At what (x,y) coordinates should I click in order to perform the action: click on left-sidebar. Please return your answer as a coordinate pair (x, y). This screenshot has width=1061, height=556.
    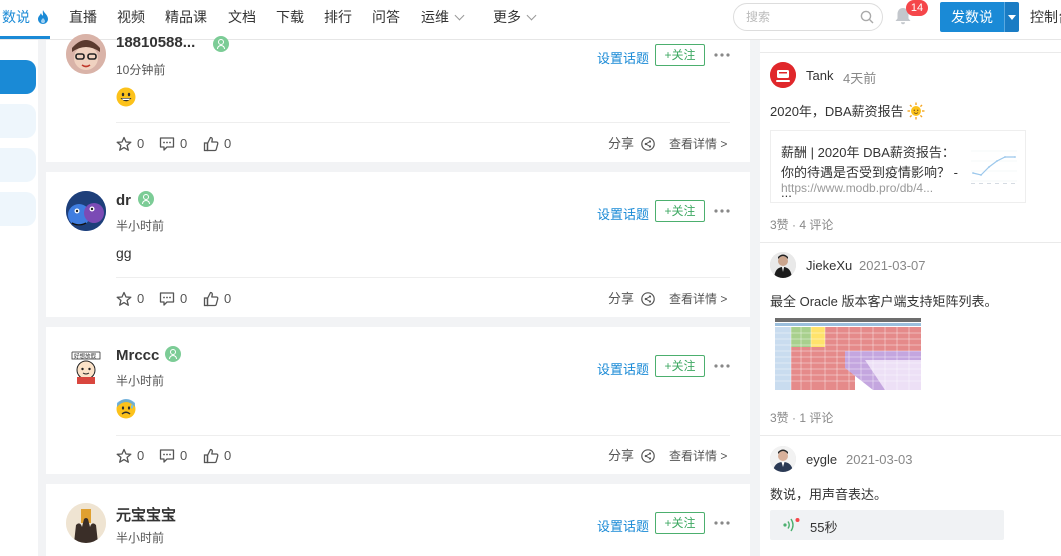
    Looking at the image, I should click on (19, 298).